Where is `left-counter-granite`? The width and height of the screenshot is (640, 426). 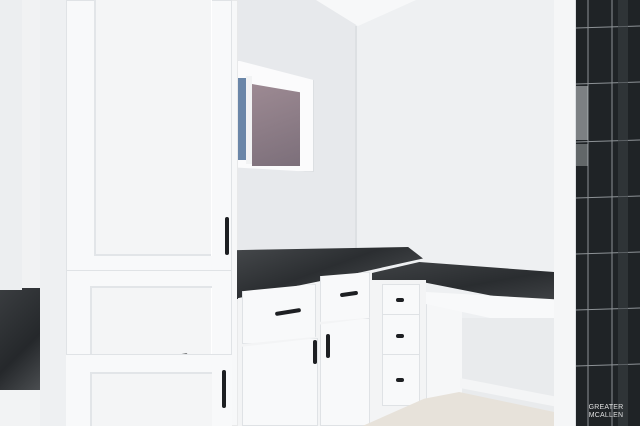
left-counter-granite is located at coordinates (20, 339).